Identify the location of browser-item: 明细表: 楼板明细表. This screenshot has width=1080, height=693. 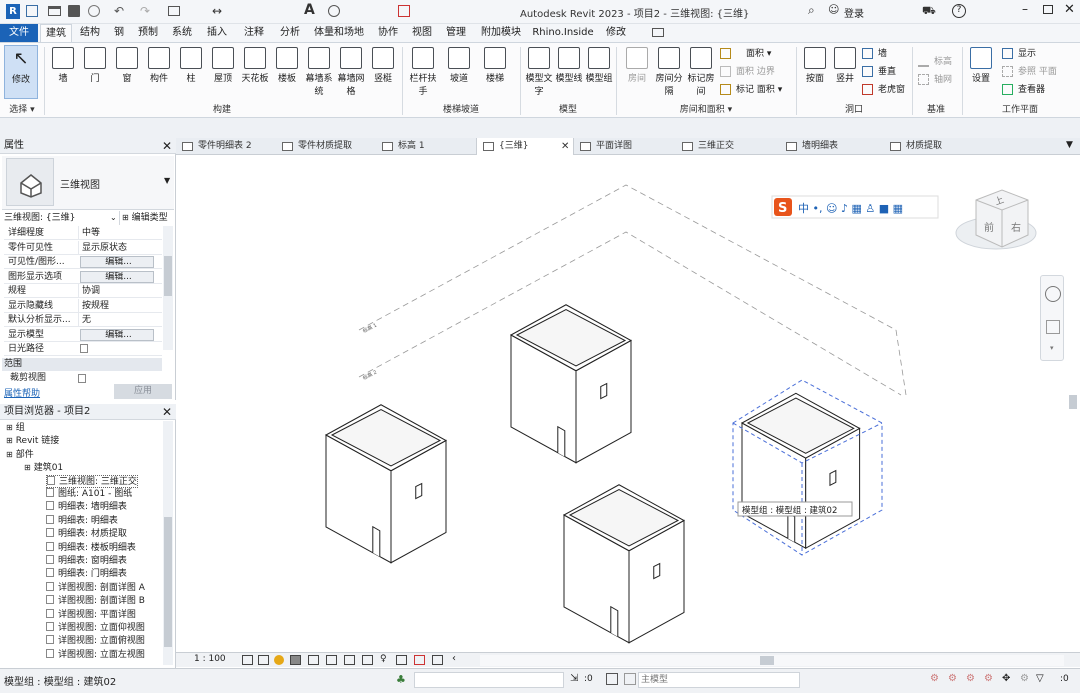
(91, 548).